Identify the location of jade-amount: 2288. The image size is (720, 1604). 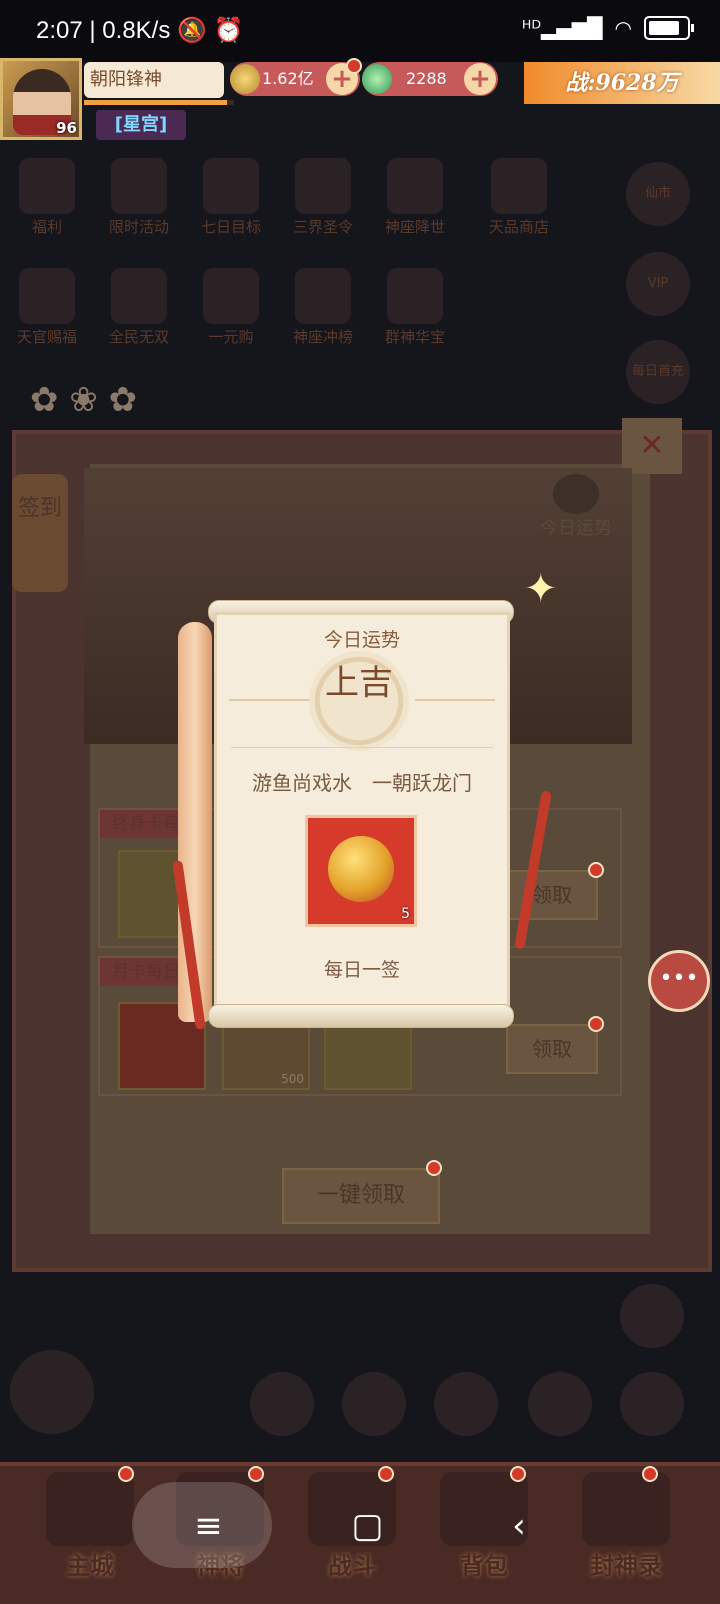
(426, 78).